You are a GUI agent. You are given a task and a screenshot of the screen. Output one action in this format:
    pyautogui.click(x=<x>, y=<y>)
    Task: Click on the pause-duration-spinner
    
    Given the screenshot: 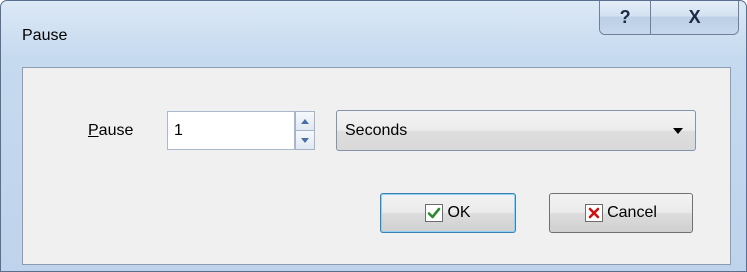 What is the action you would take?
    pyautogui.click(x=305, y=130)
    